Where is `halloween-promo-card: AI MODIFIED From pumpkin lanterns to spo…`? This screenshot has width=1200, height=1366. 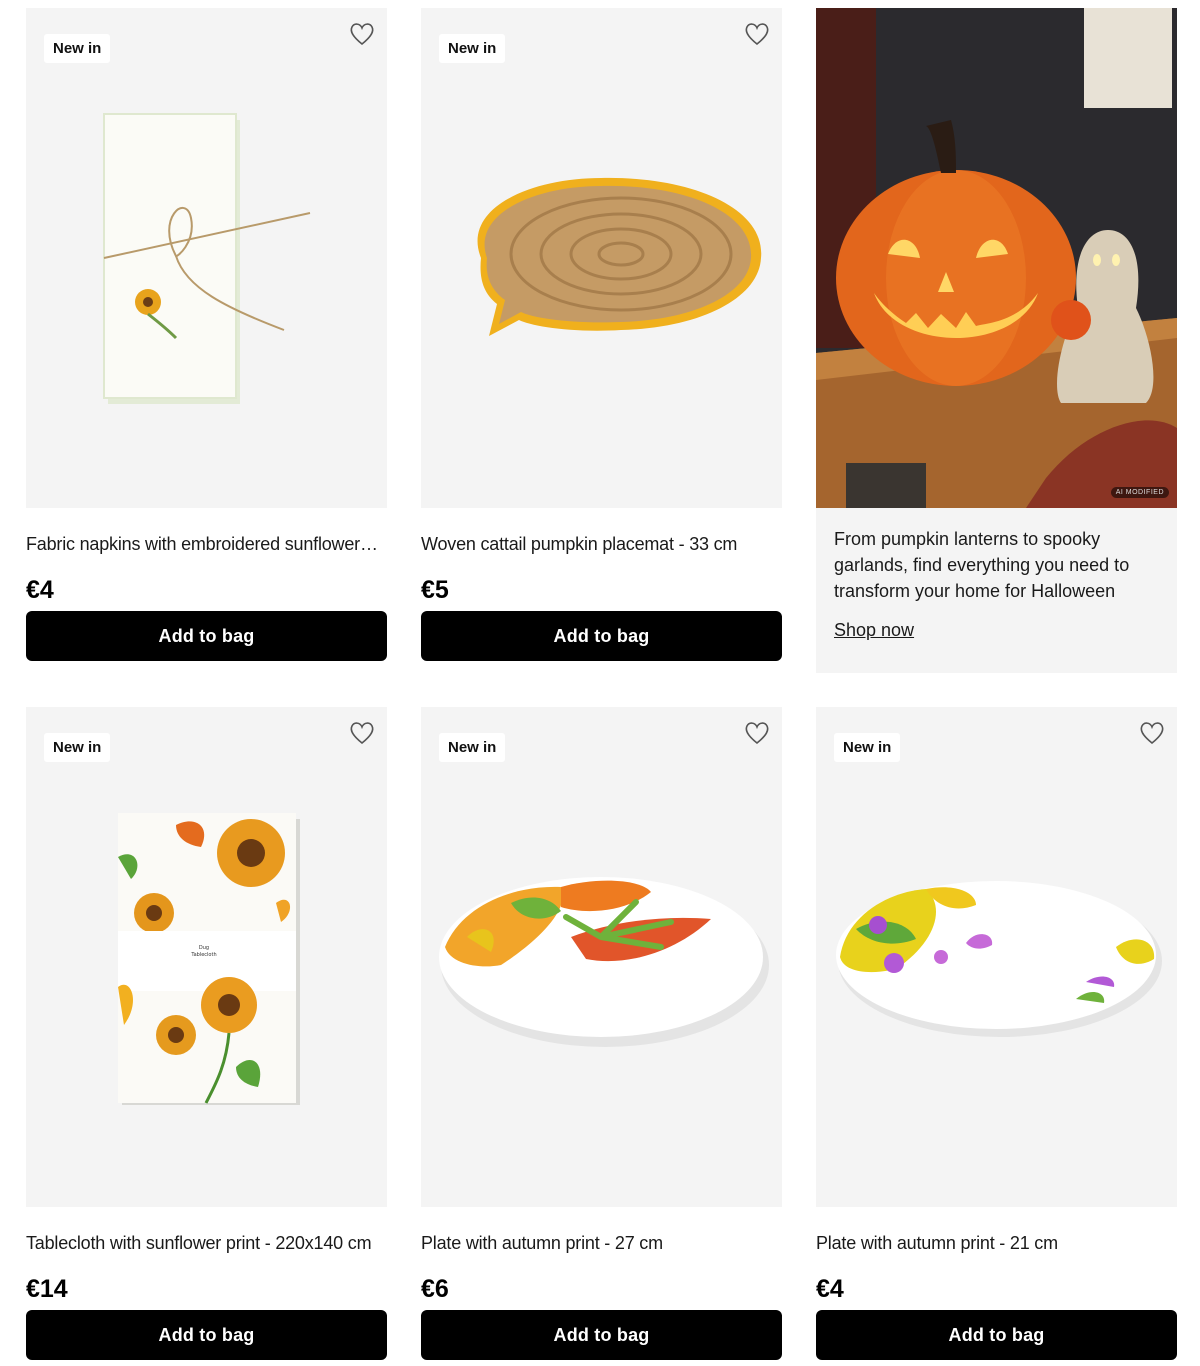 halloween-promo-card: AI MODIFIED From pumpkin lanterns to spo… is located at coordinates (996, 340).